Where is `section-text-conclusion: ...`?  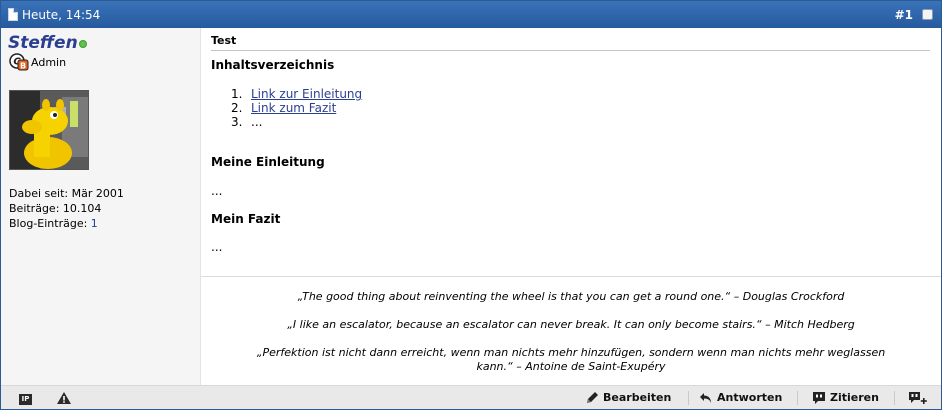
section-text-conclusion: ... is located at coordinates (217, 247).